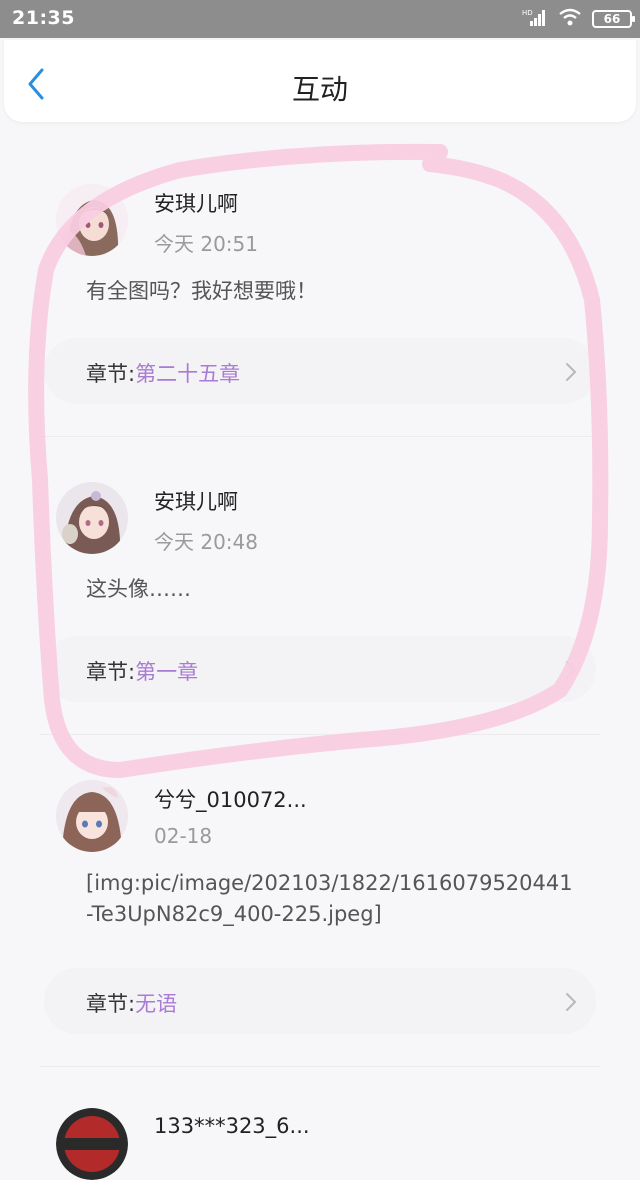 The width and height of the screenshot is (640, 1180). Describe the element at coordinates (188, 374) in the screenshot. I see `chapter-name: 第二十五章` at that location.